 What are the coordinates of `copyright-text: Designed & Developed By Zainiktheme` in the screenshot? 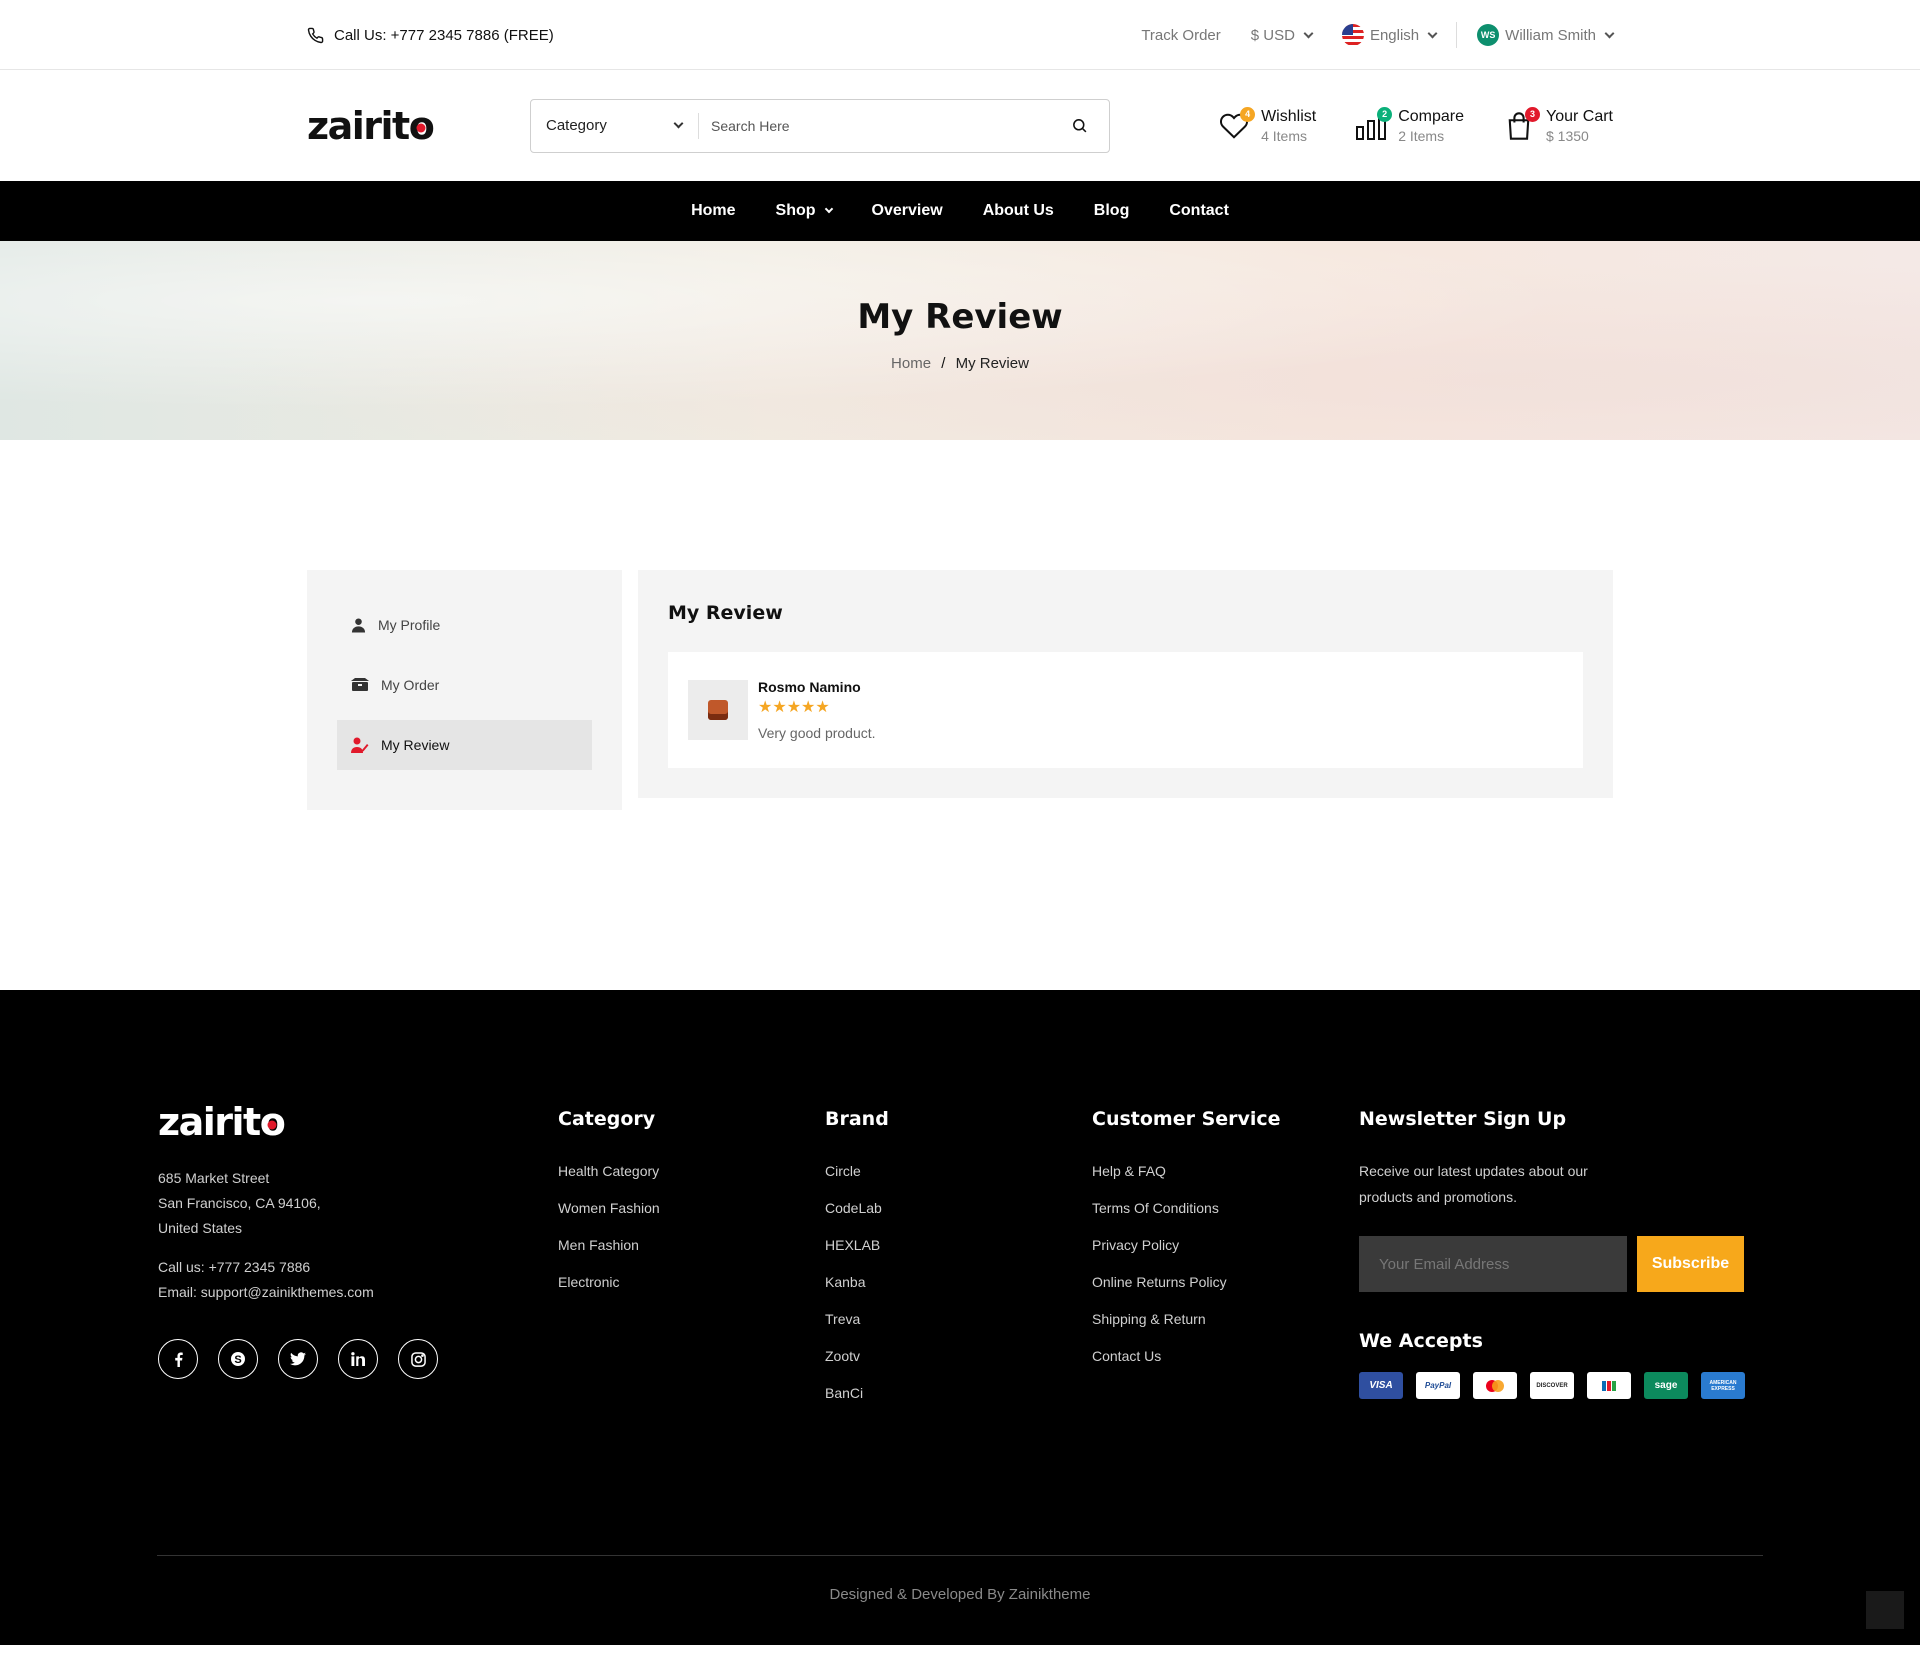 It's located at (960, 1594).